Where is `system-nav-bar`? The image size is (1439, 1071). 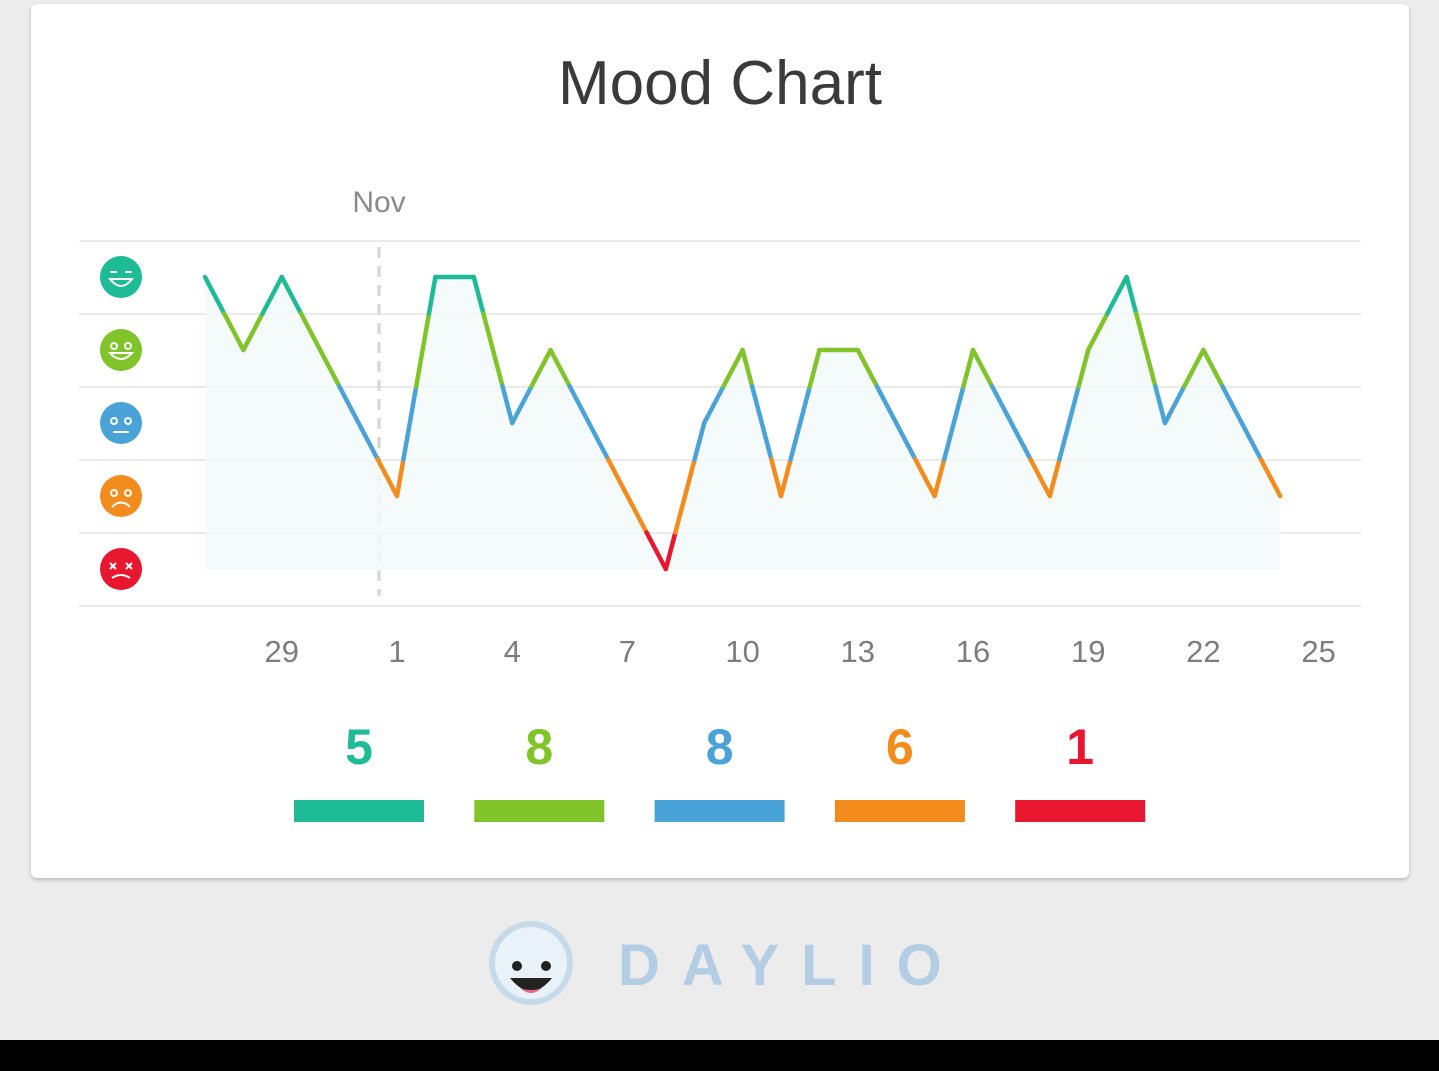
system-nav-bar is located at coordinates (719, 1055).